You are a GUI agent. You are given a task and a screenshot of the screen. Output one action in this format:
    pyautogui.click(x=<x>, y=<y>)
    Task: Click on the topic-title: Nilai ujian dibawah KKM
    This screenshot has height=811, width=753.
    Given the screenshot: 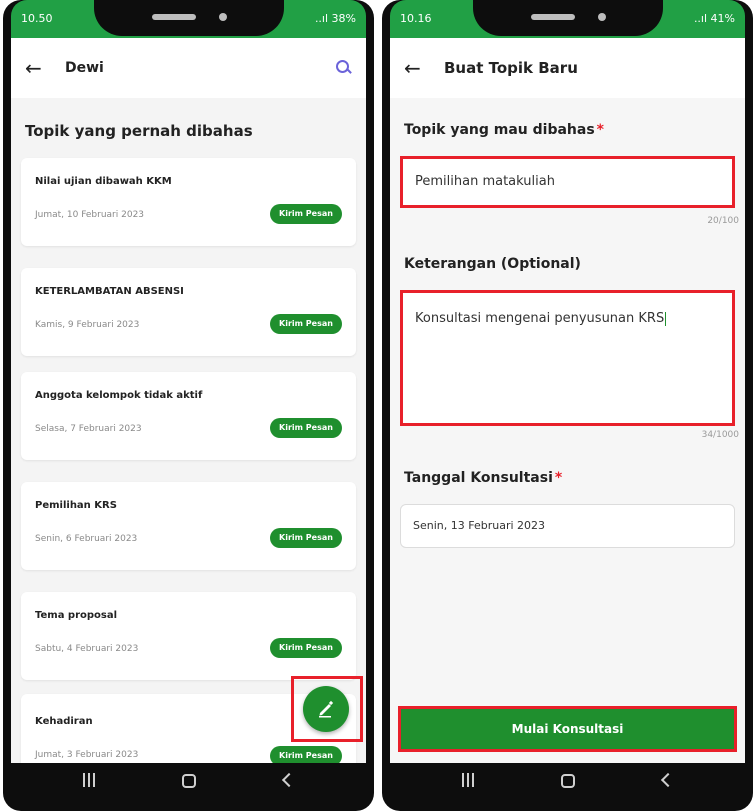 What is the action you would take?
    pyautogui.click(x=103, y=181)
    